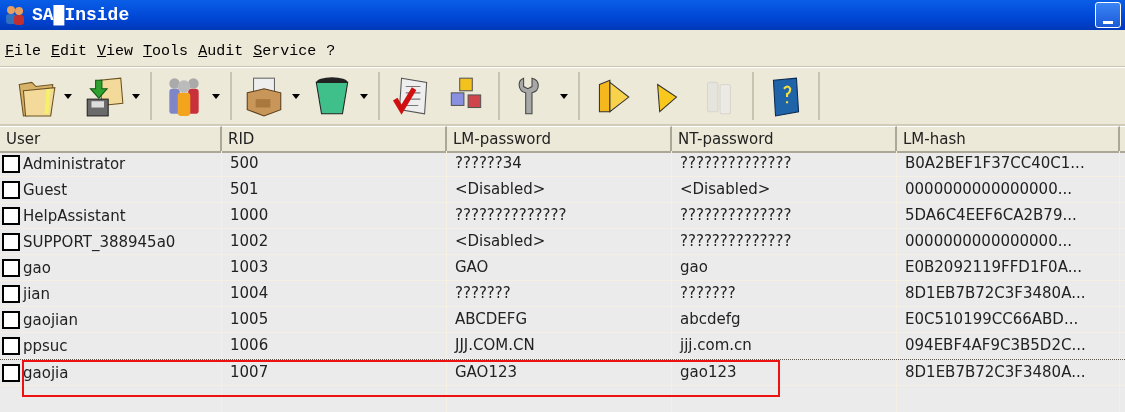  I want to click on menu-item: Tools, so click(166, 51).